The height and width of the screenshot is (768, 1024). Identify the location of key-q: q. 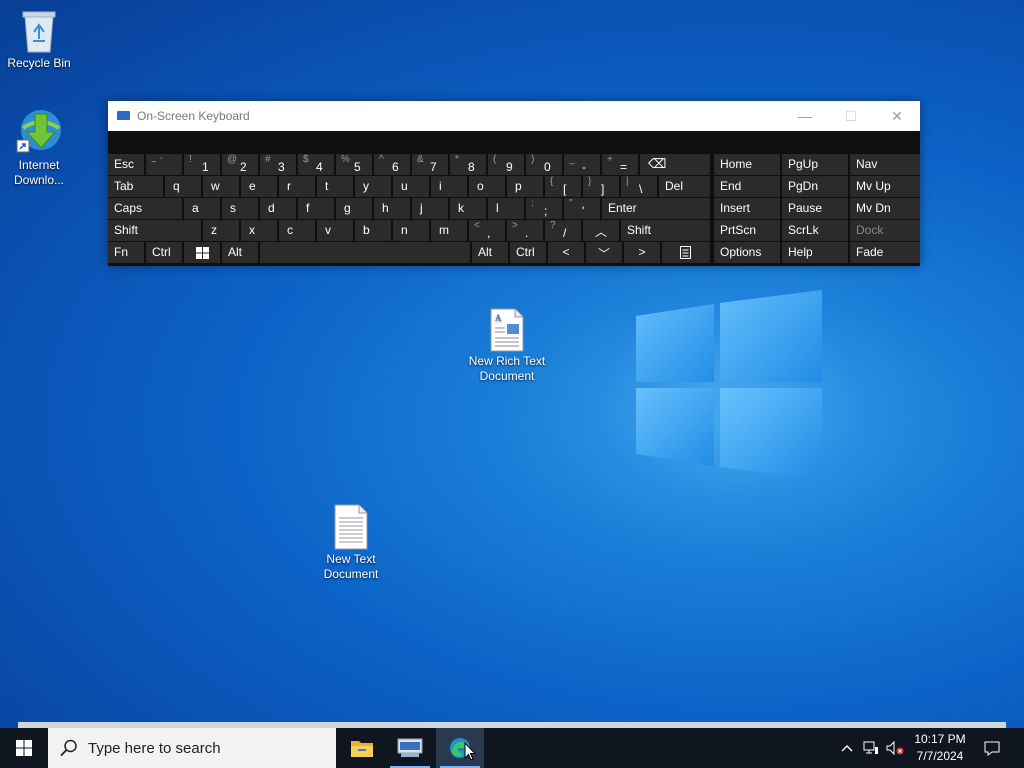
(183, 186).